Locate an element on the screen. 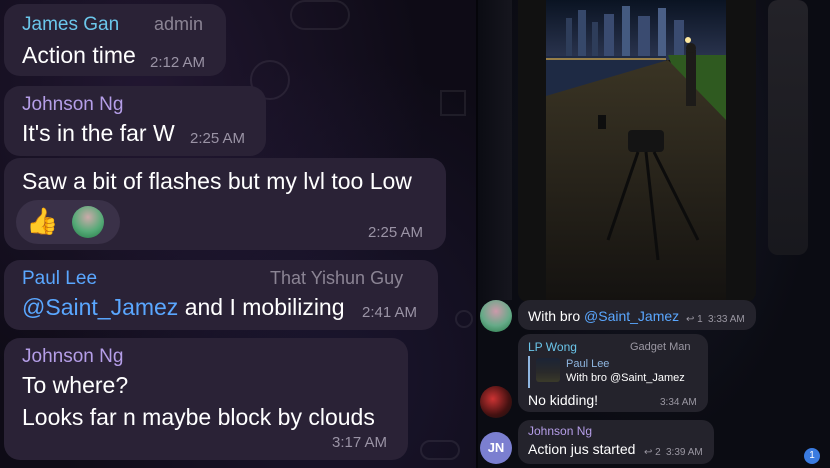  message-text: Saw a bit of flashes but my lvl too Low is located at coordinates (217, 181).